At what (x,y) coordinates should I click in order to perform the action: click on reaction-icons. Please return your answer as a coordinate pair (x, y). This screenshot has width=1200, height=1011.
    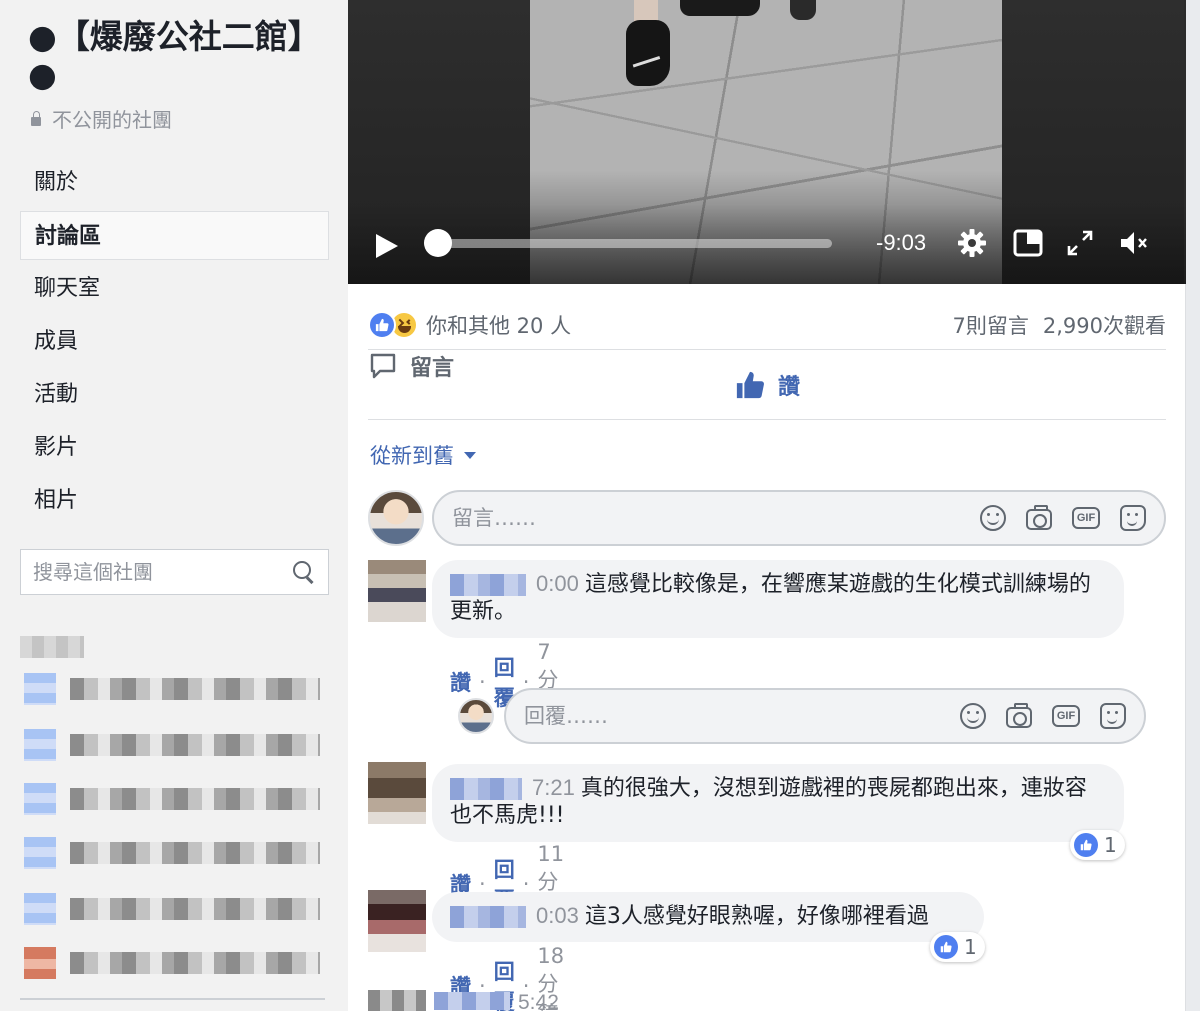
    Looking at the image, I should click on (393, 324).